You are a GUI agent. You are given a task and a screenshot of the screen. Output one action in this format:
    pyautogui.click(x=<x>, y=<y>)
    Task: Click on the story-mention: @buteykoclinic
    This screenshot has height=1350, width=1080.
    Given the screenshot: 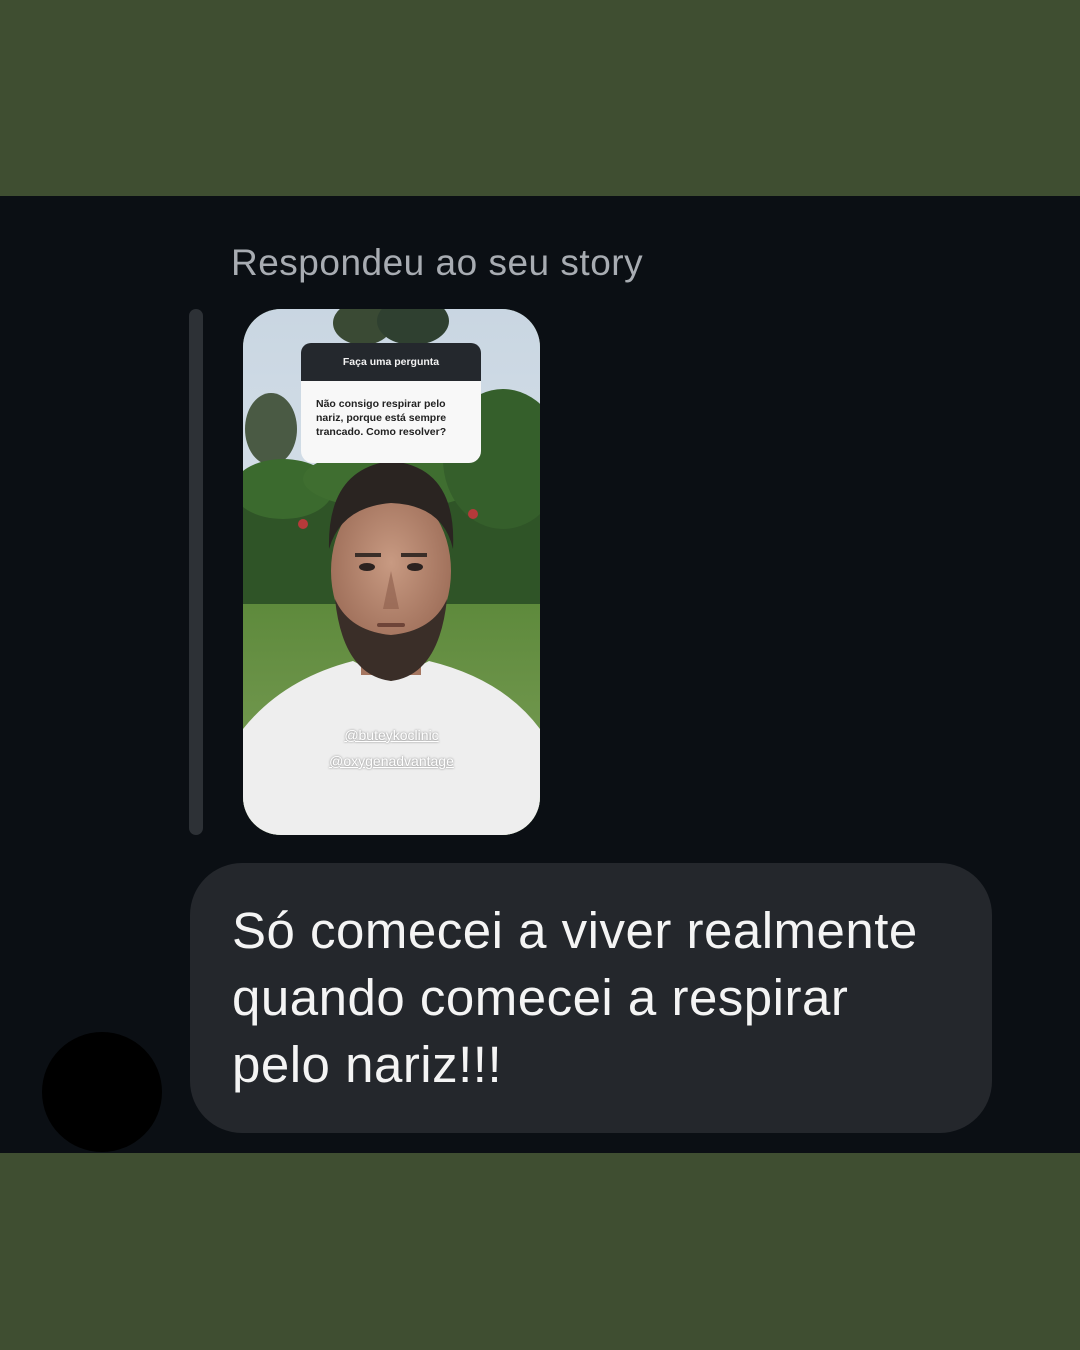 What is the action you would take?
    pyautogui.click(x=391, y=735)
    